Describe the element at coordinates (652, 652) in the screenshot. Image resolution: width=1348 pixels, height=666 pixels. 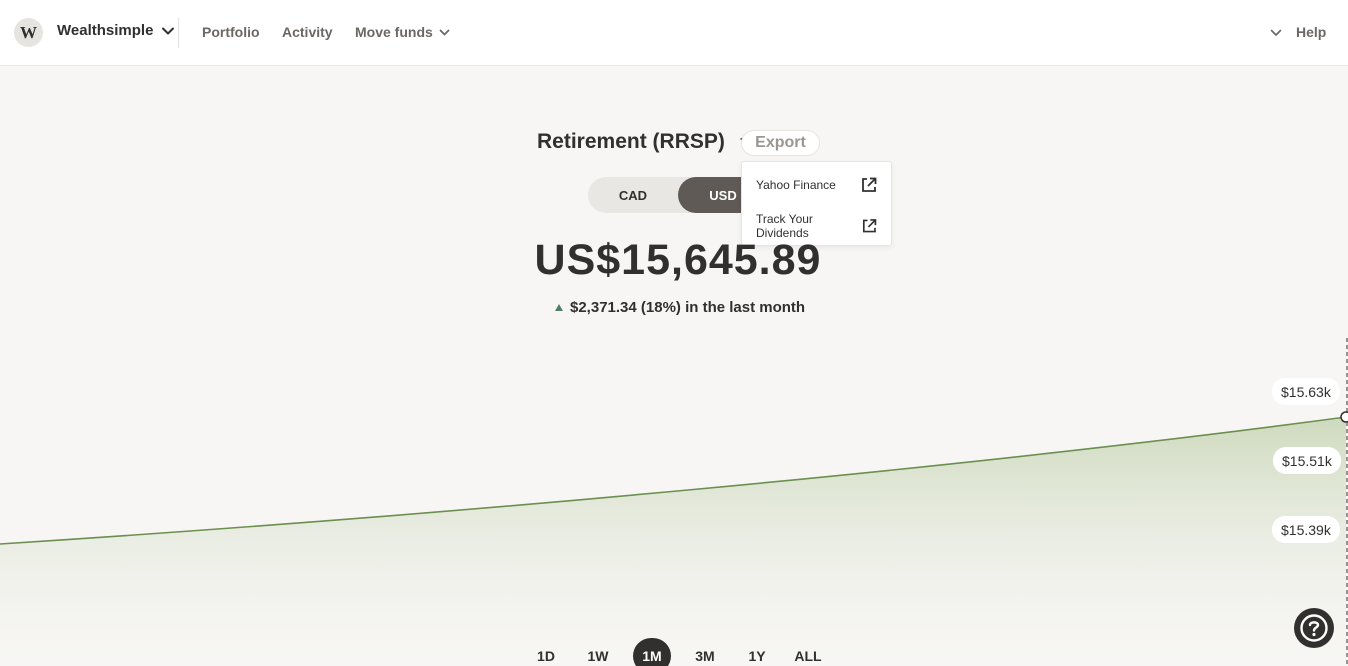
I see `range-button-1m: 1M` at that location.